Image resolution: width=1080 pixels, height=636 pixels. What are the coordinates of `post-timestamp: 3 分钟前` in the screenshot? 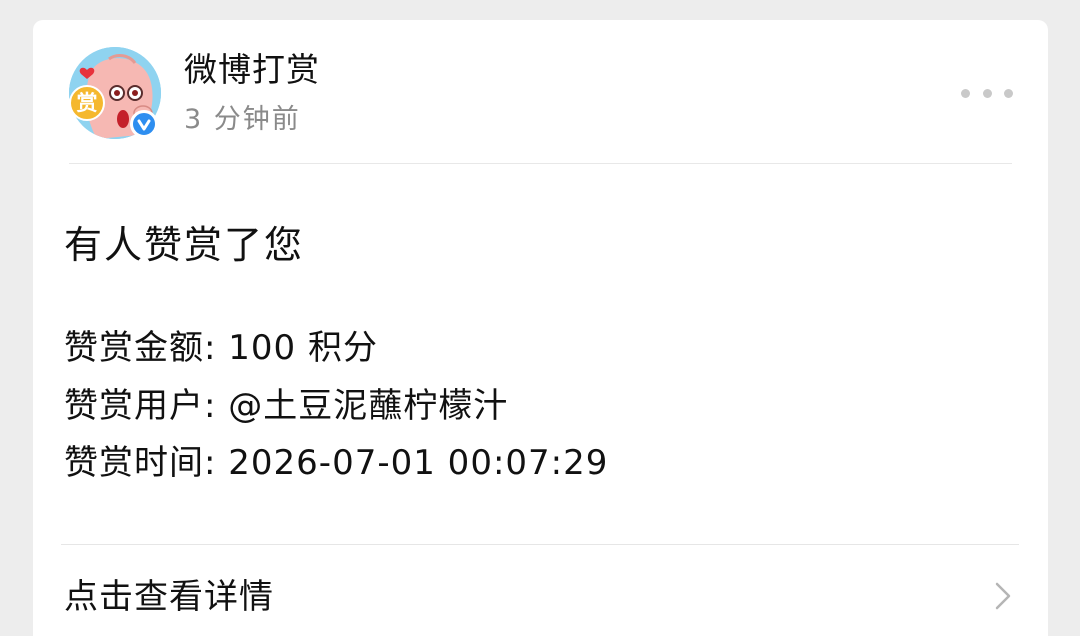 It's located at (242, 119).